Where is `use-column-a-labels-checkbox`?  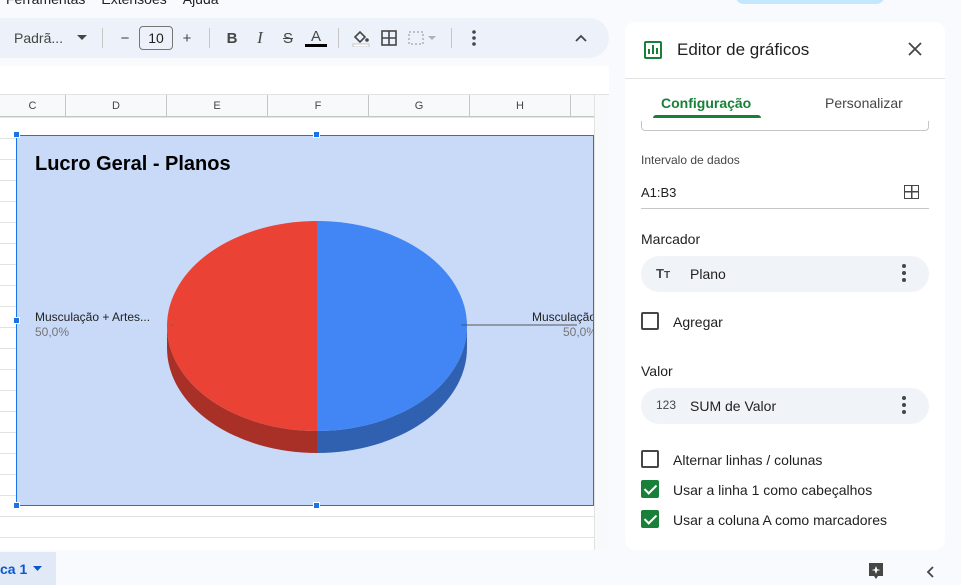
use-column-a-labels-checkbox is located at coordinates (650, 519).